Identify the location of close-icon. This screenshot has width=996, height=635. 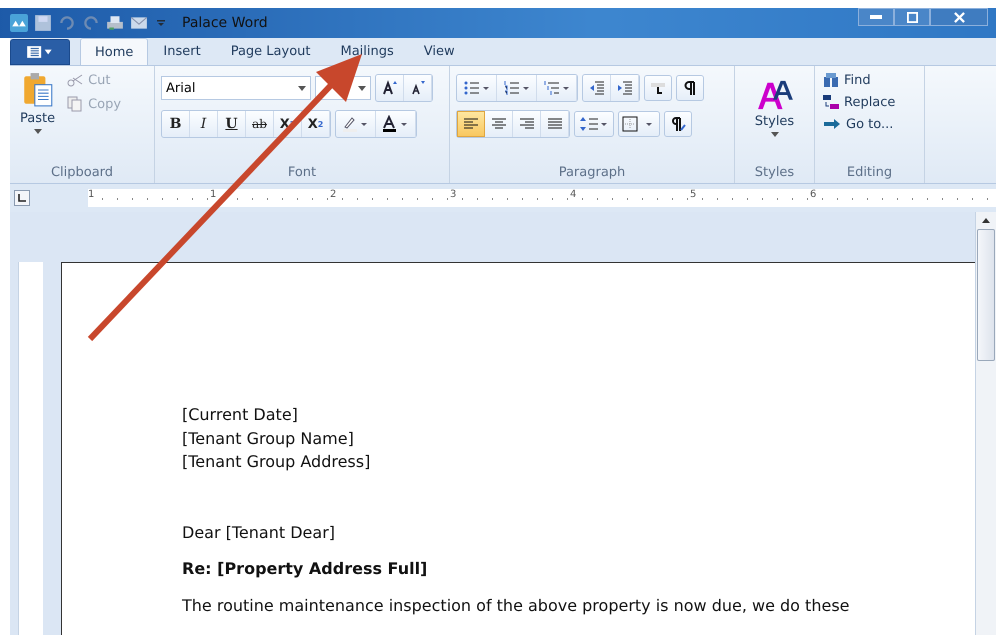
(959, 17).